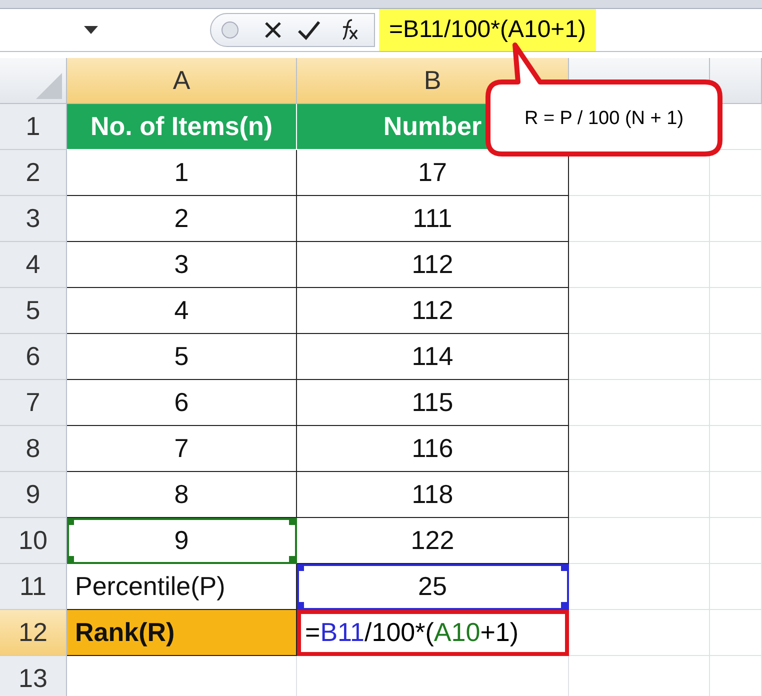 The image size is (762, 696). I want to click on row-header: 7, so click(33, 403).